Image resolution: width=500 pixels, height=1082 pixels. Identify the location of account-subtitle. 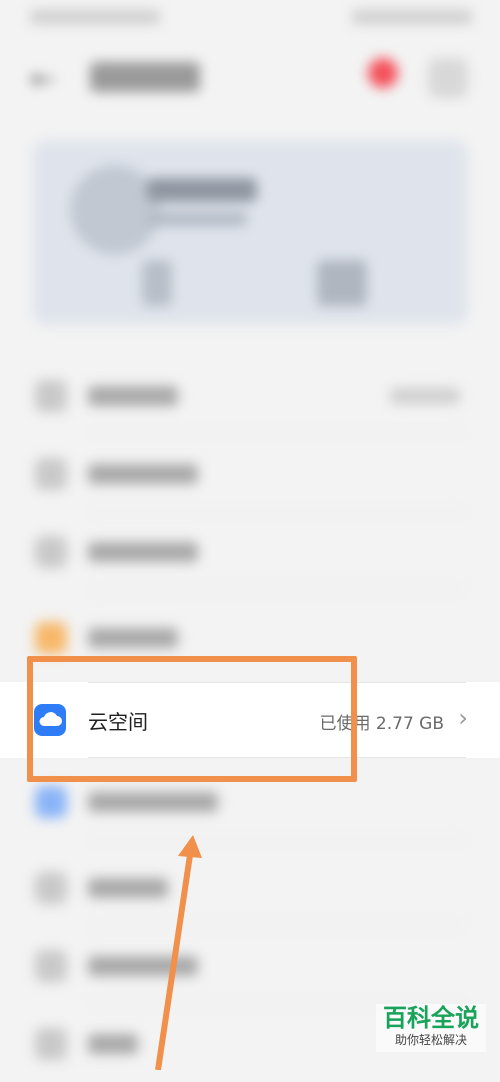
(197, 219).